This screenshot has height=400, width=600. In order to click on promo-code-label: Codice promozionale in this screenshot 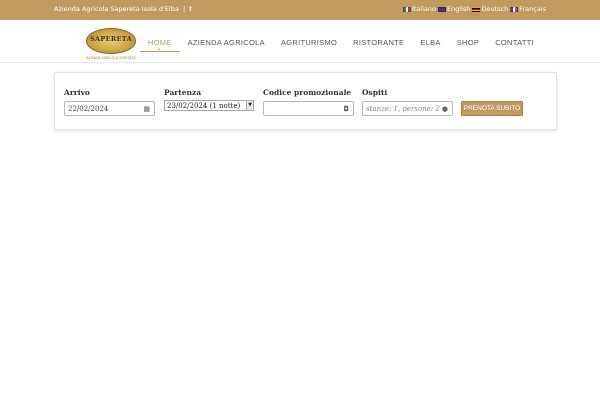, I will do `click(307, 92)`.